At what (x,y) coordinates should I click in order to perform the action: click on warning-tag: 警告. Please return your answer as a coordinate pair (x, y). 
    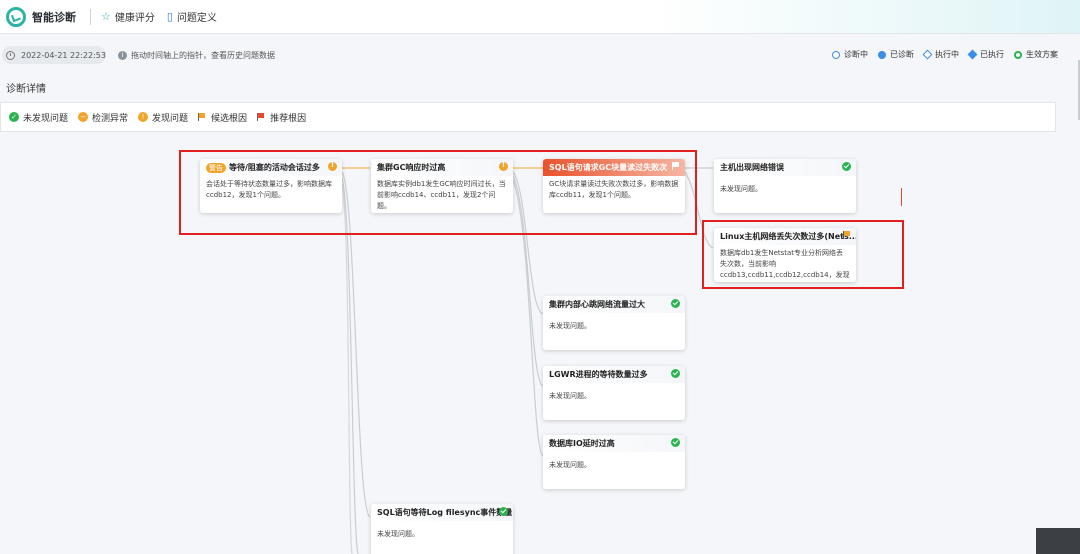
    Looking at the image, I should click on (216, 167).